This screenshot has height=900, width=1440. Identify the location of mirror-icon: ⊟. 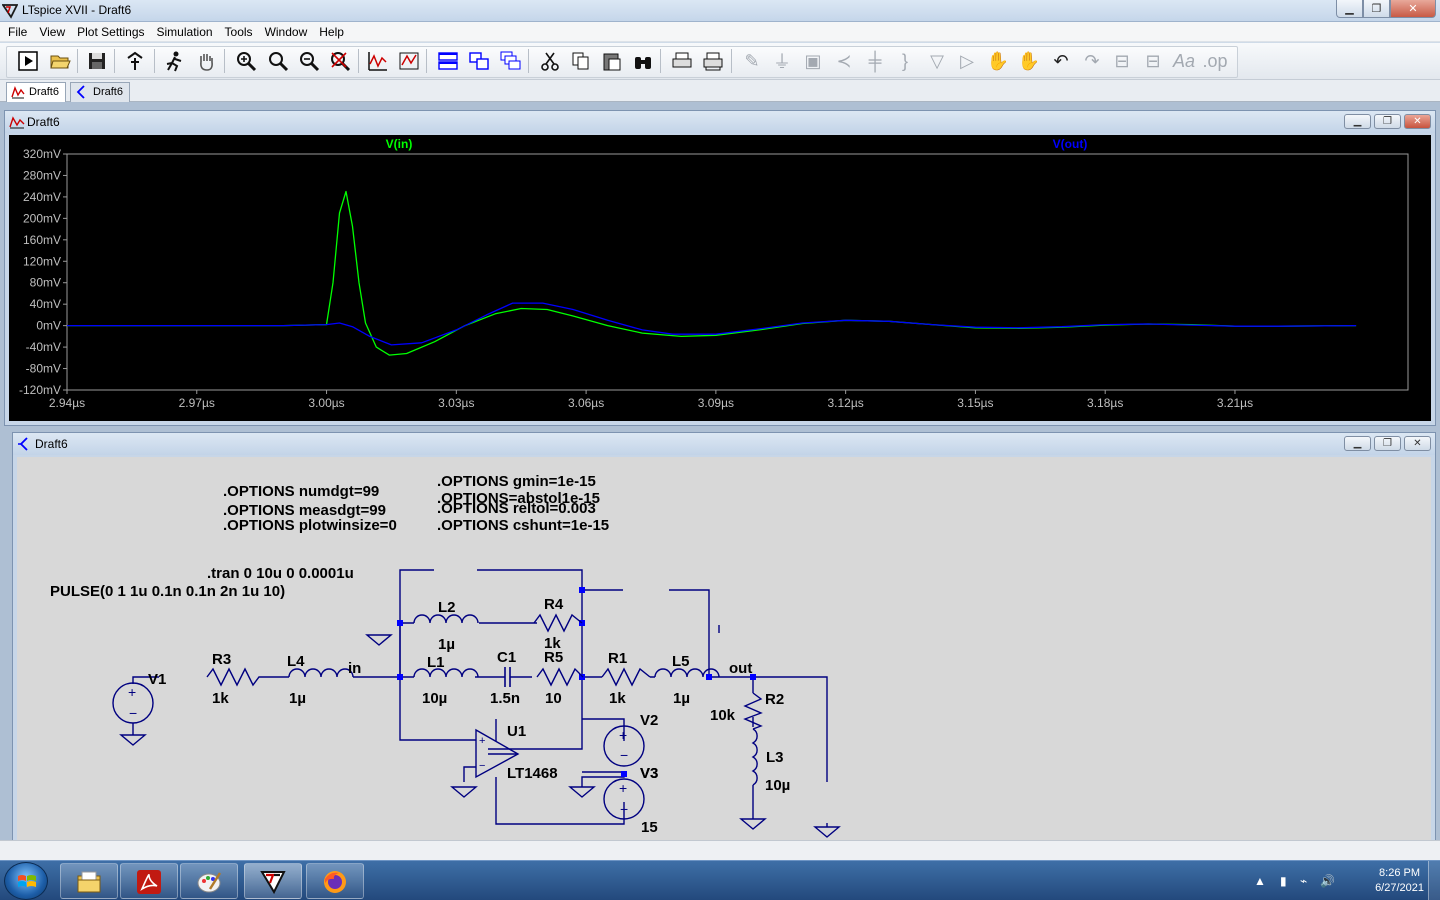
(1153, 61).